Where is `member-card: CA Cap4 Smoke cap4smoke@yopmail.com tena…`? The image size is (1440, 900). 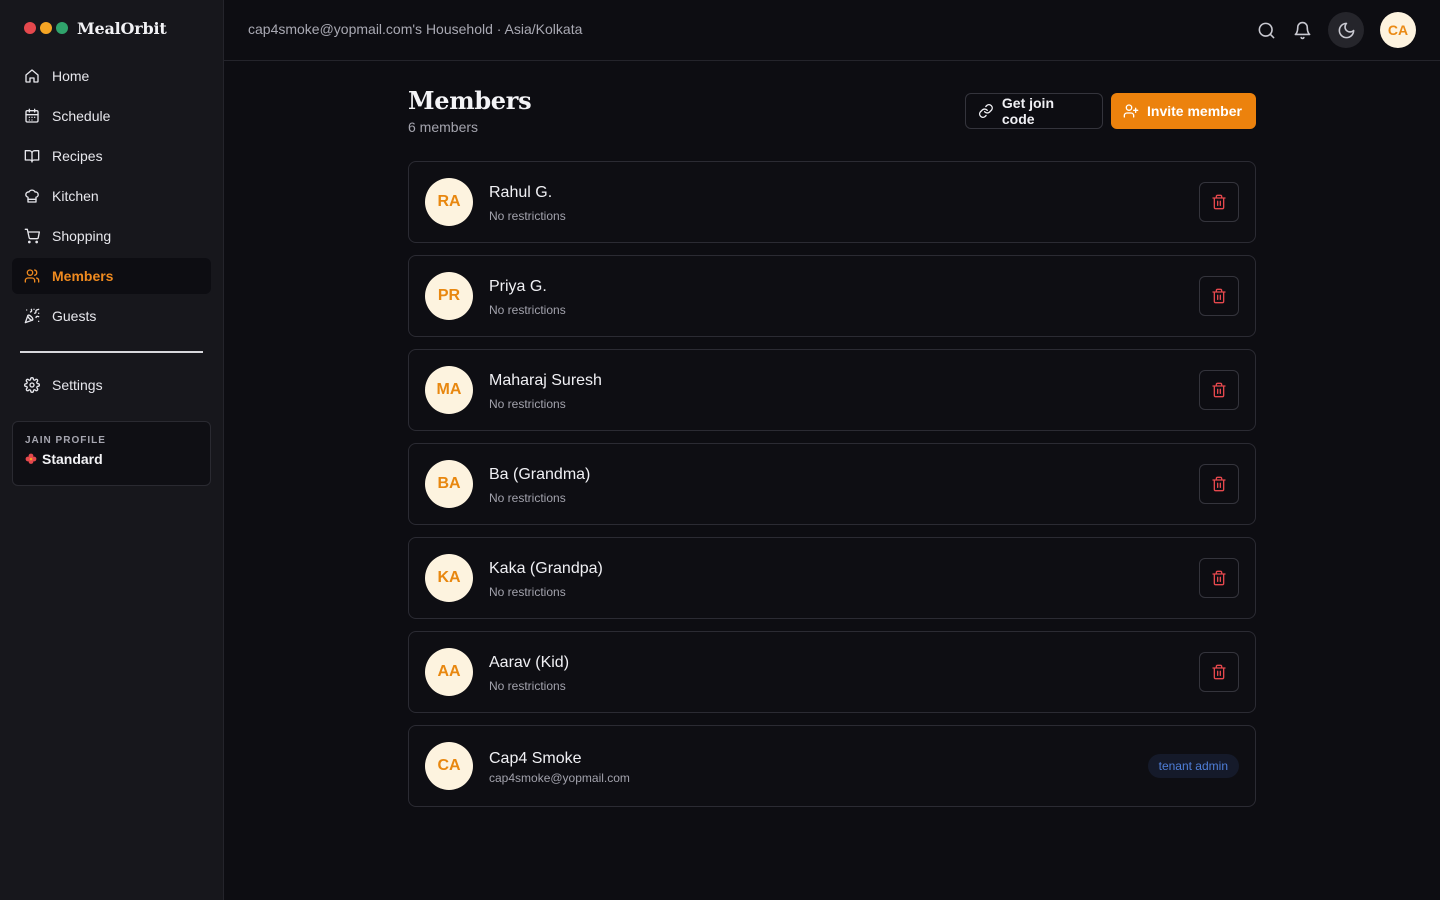 member-card: CA Cap4 Smoke cap4smoke@yopmail.com tena… is located at coordinates (832, 766).